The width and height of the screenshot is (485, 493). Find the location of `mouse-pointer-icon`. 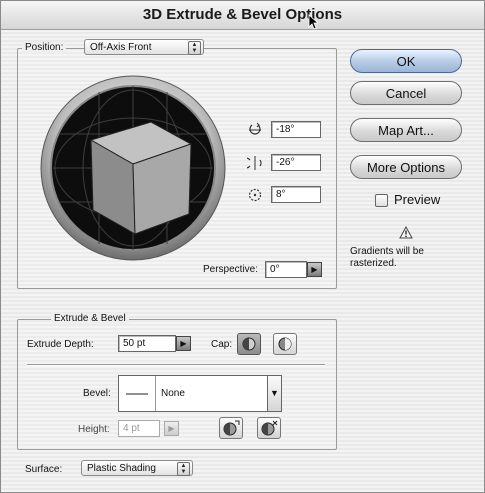

mouse-pointer-icon is located at coordinates (313, 22).